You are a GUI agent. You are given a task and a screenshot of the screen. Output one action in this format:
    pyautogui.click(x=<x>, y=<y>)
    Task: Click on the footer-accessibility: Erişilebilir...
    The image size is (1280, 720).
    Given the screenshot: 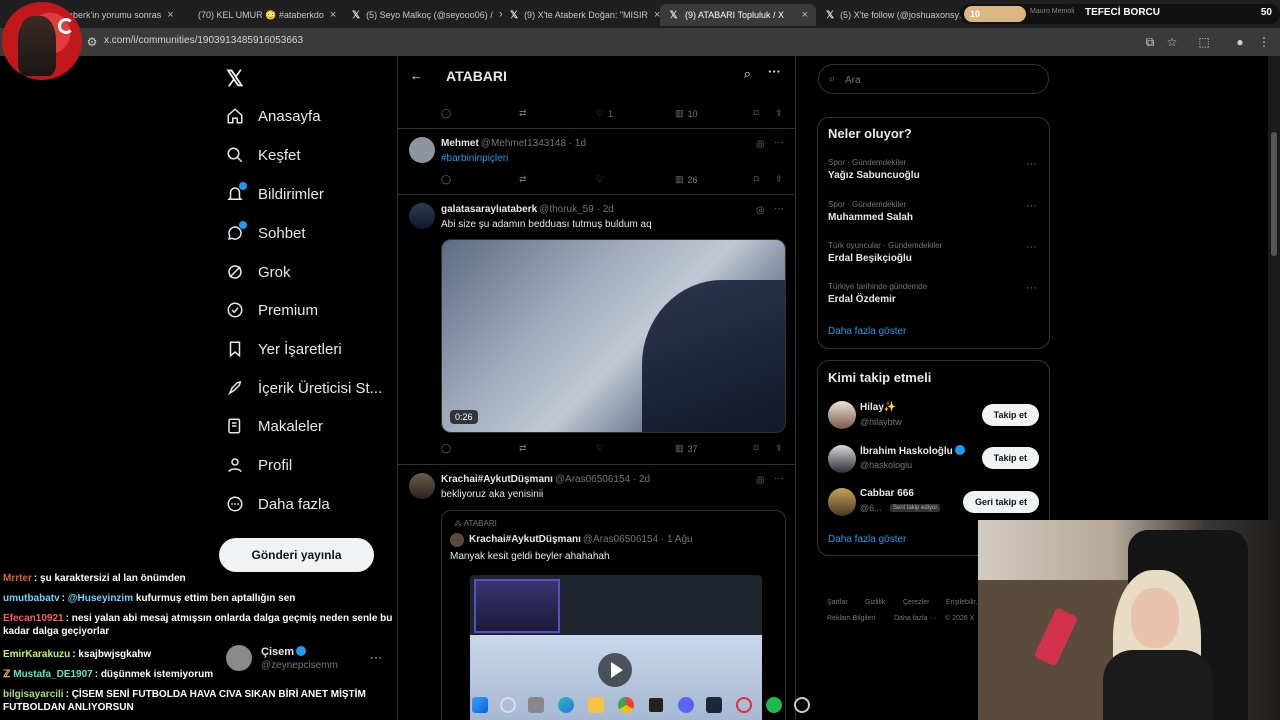 What is the action you would take?
    pyautogui.click(x=963, y=602)
    